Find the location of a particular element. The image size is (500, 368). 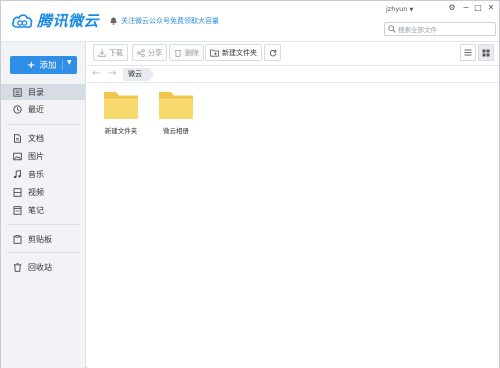

bell-icon is located at coordinates (113, 21).